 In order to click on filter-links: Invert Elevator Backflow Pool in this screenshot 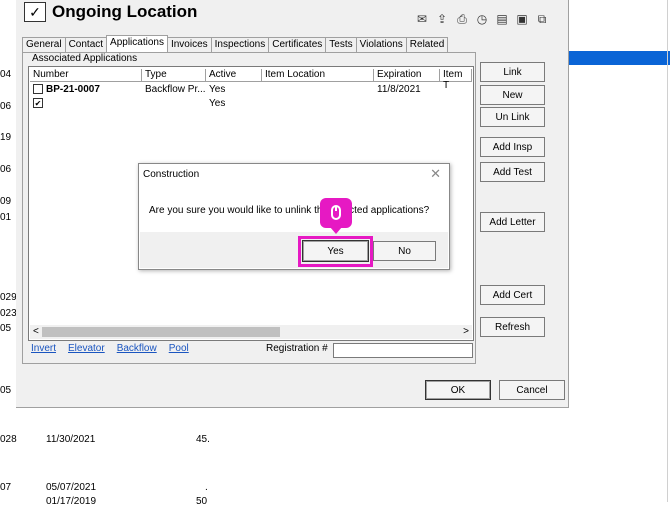, I will do `click(110, 348)`.